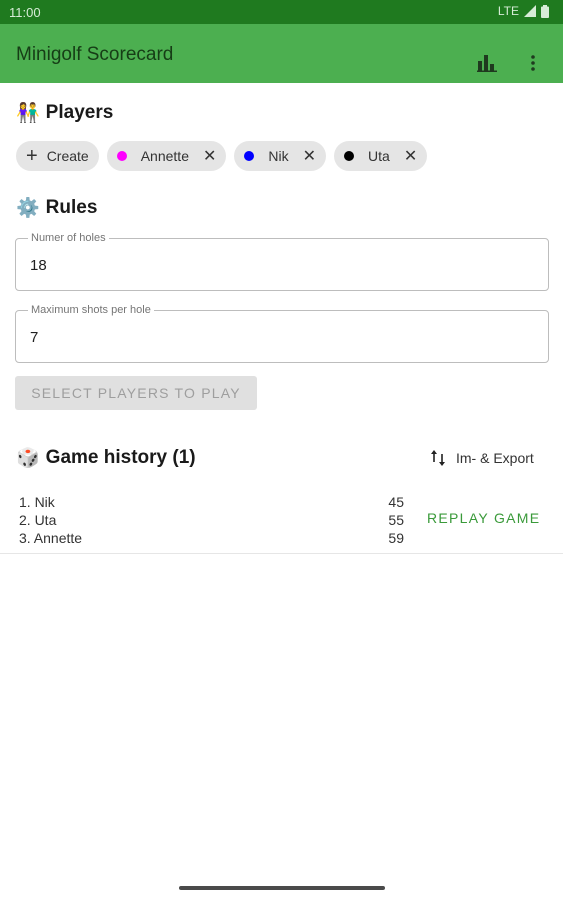  What do you see at coordinates (38, 265) in the screenshot?
I see `holes-field-value: 18` at bounding box center [38, 265].